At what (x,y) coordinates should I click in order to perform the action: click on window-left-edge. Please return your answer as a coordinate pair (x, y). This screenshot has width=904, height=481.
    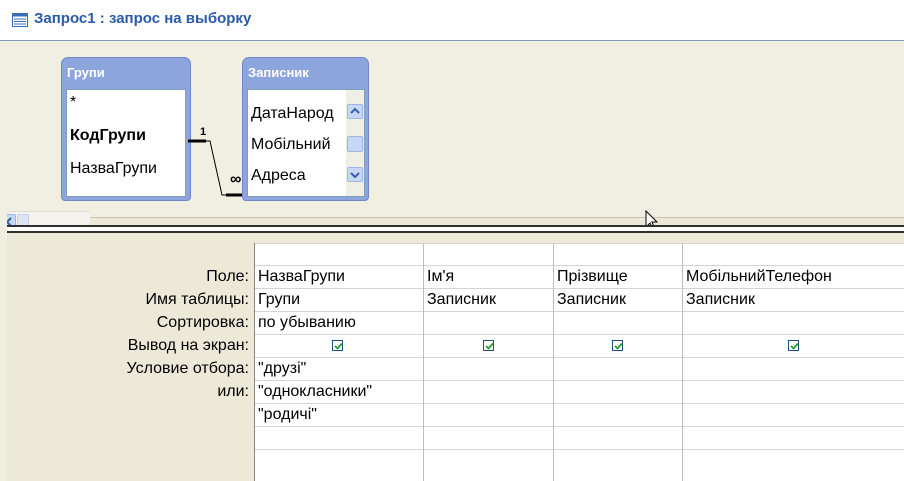
    Looking at the image, I should click on (3, 261).